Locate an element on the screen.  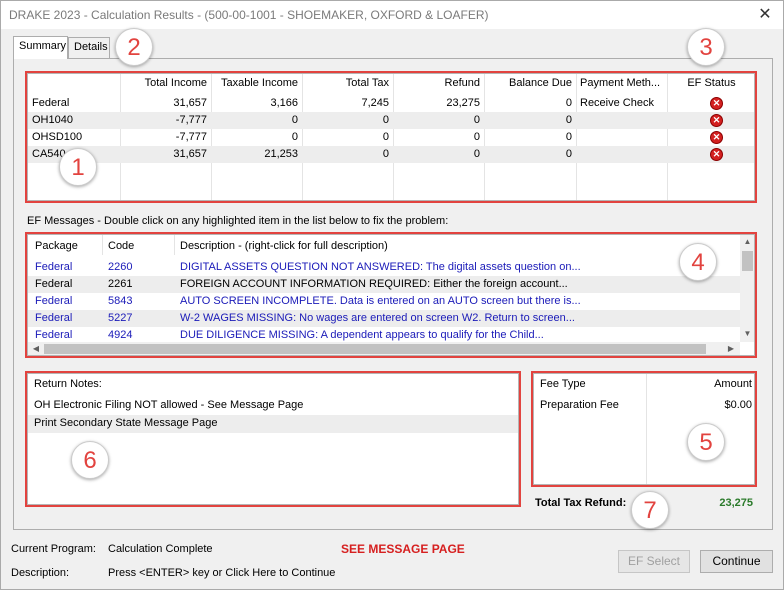
summary-row-ca540: CA540 31,657 21,253 0 0 0 ✕ is located at coordinates (391, 154).